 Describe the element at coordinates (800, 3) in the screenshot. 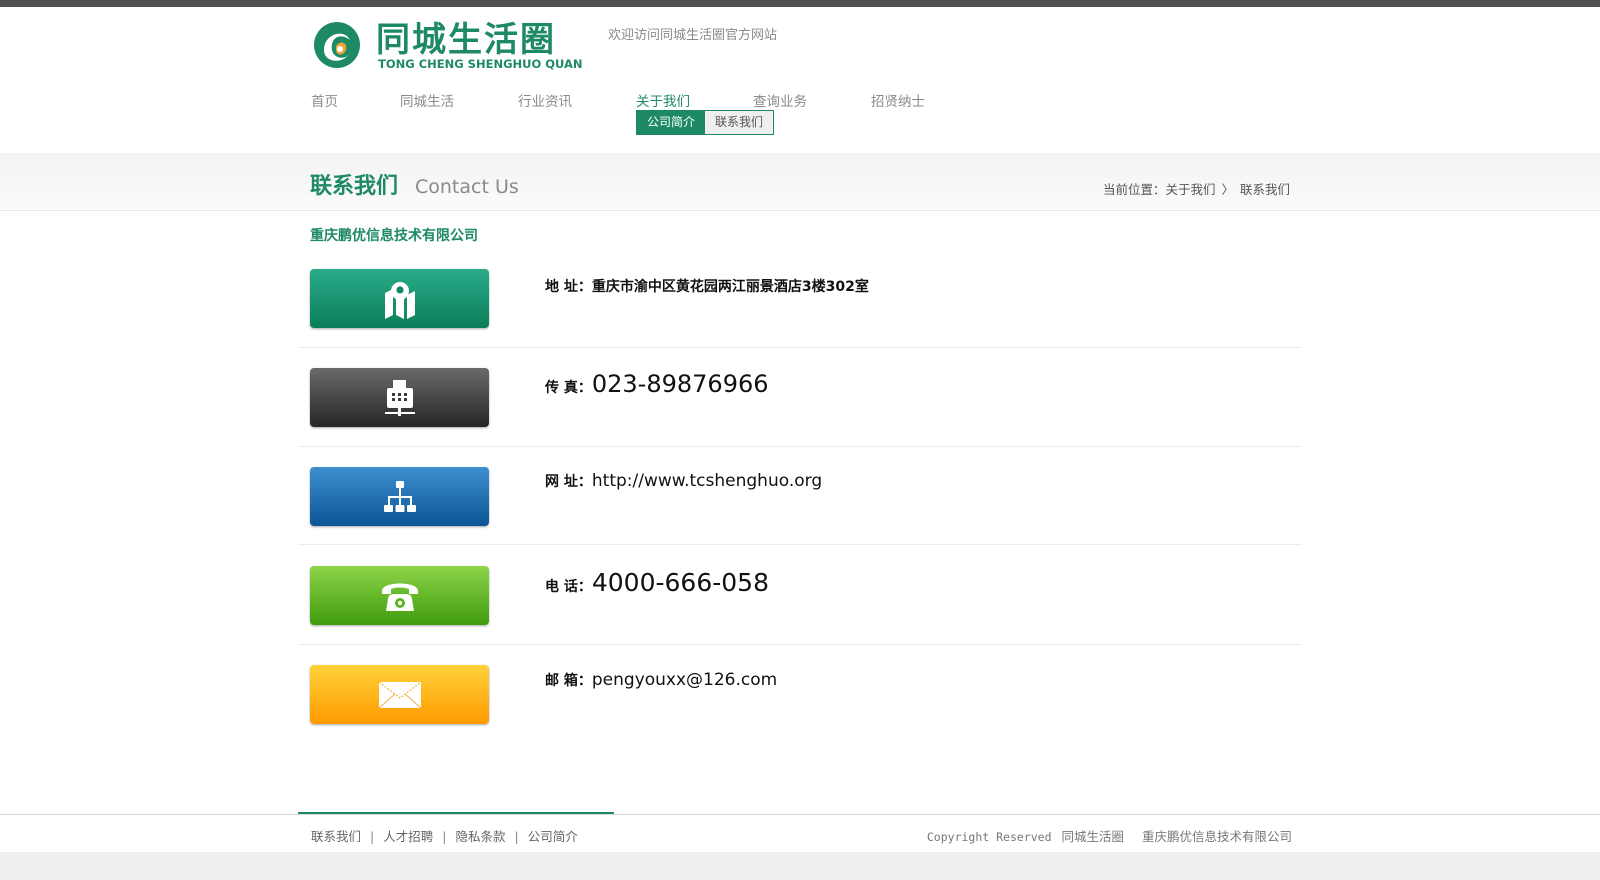

I see `top-bar` at that location.